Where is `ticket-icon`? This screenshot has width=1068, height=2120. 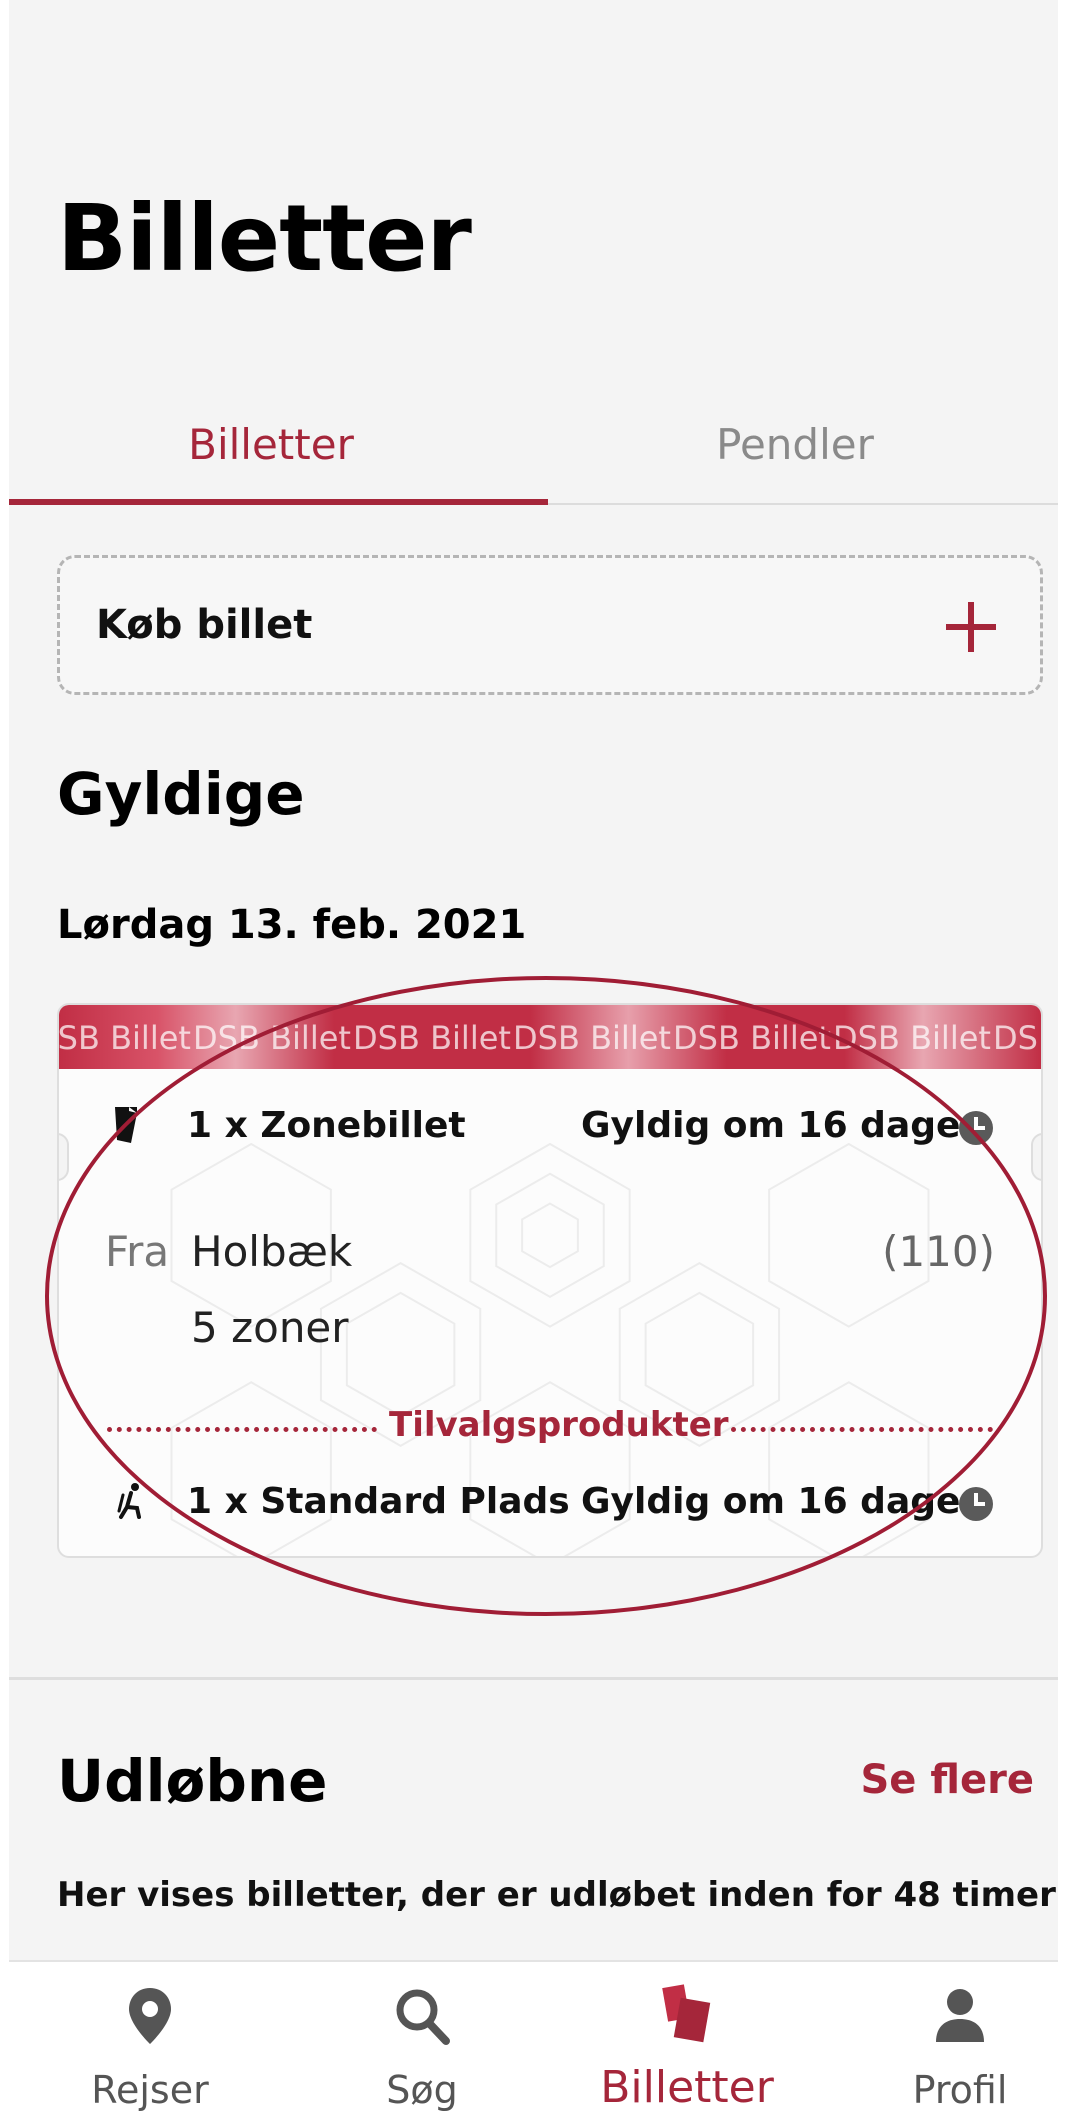
ticket-icon is located at coordinates (126, 1125).